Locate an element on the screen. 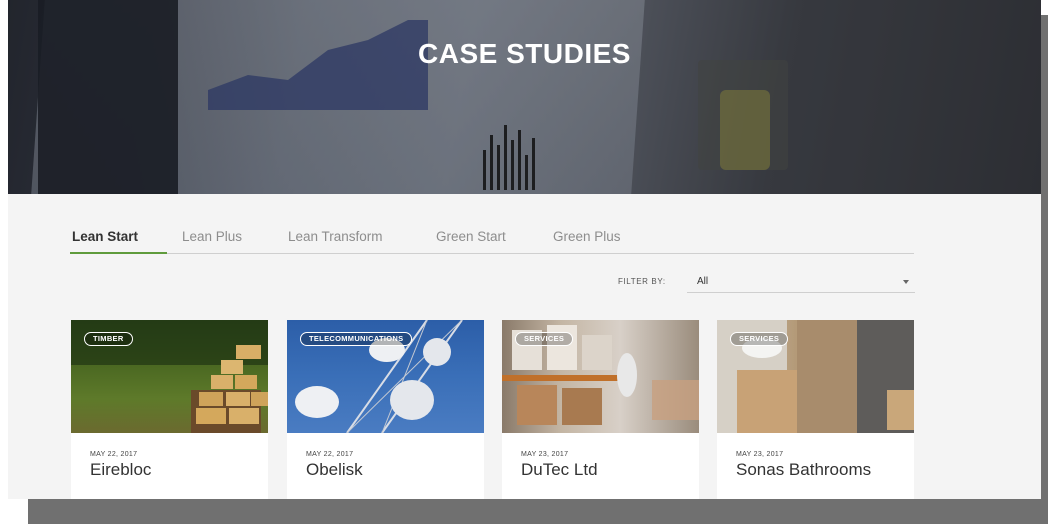  chevron-down-icon is located at coordinates (906, 282).